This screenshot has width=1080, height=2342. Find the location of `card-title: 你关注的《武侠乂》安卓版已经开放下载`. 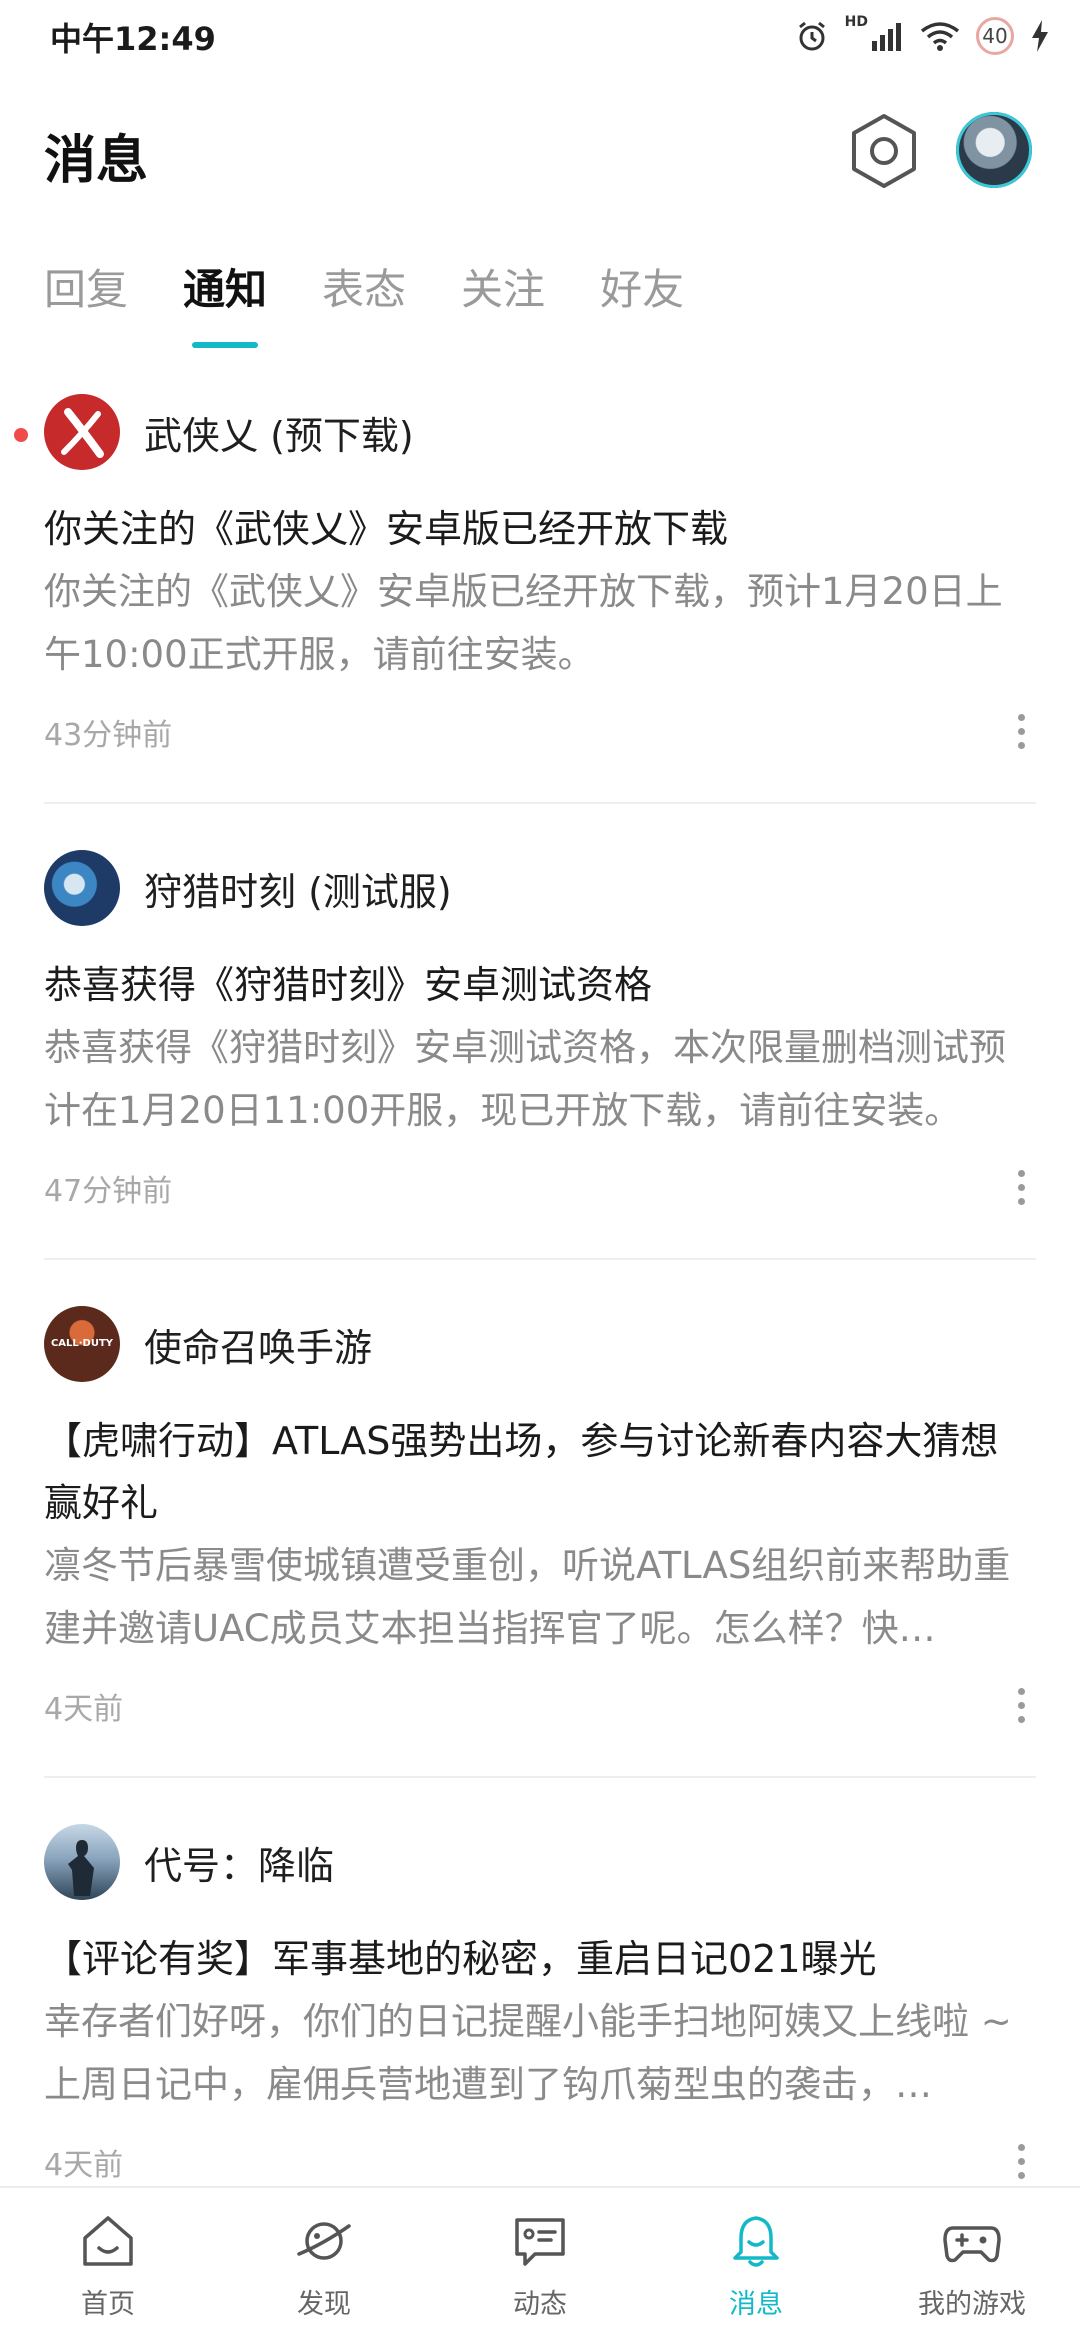

card-title: 你关注的《武侠乂》安卓版已经开放下载 is located at coordinates (386, 529).